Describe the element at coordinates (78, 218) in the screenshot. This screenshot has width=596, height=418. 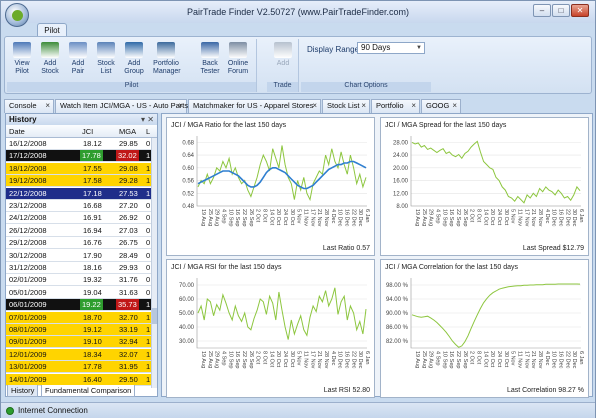
I see `table-row: 24/12/2008 16.91 26.92 0` at that location.